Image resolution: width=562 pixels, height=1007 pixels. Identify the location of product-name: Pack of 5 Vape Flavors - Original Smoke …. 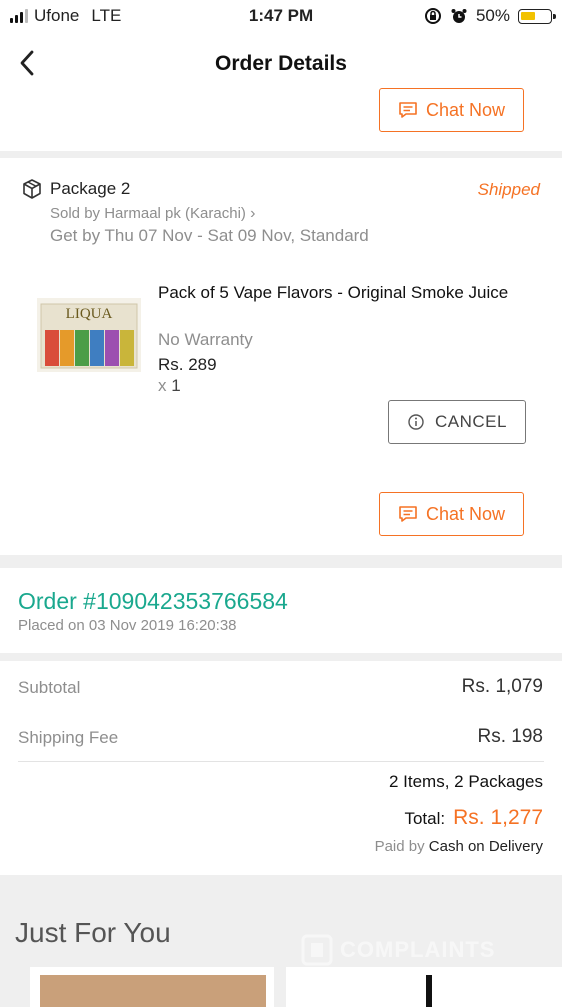
(343, 292).